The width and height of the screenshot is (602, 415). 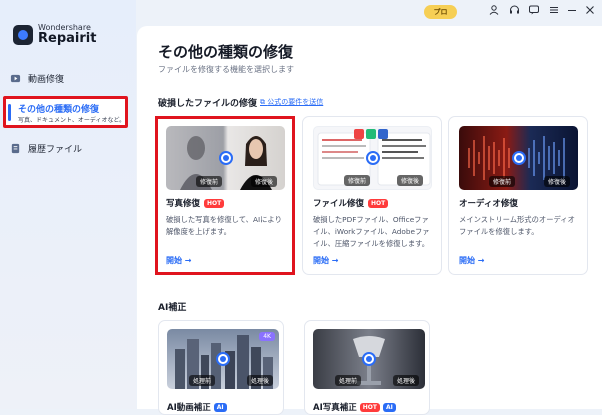 I want to click on card-title-text: 写真修復, so click(x=183, y=204).